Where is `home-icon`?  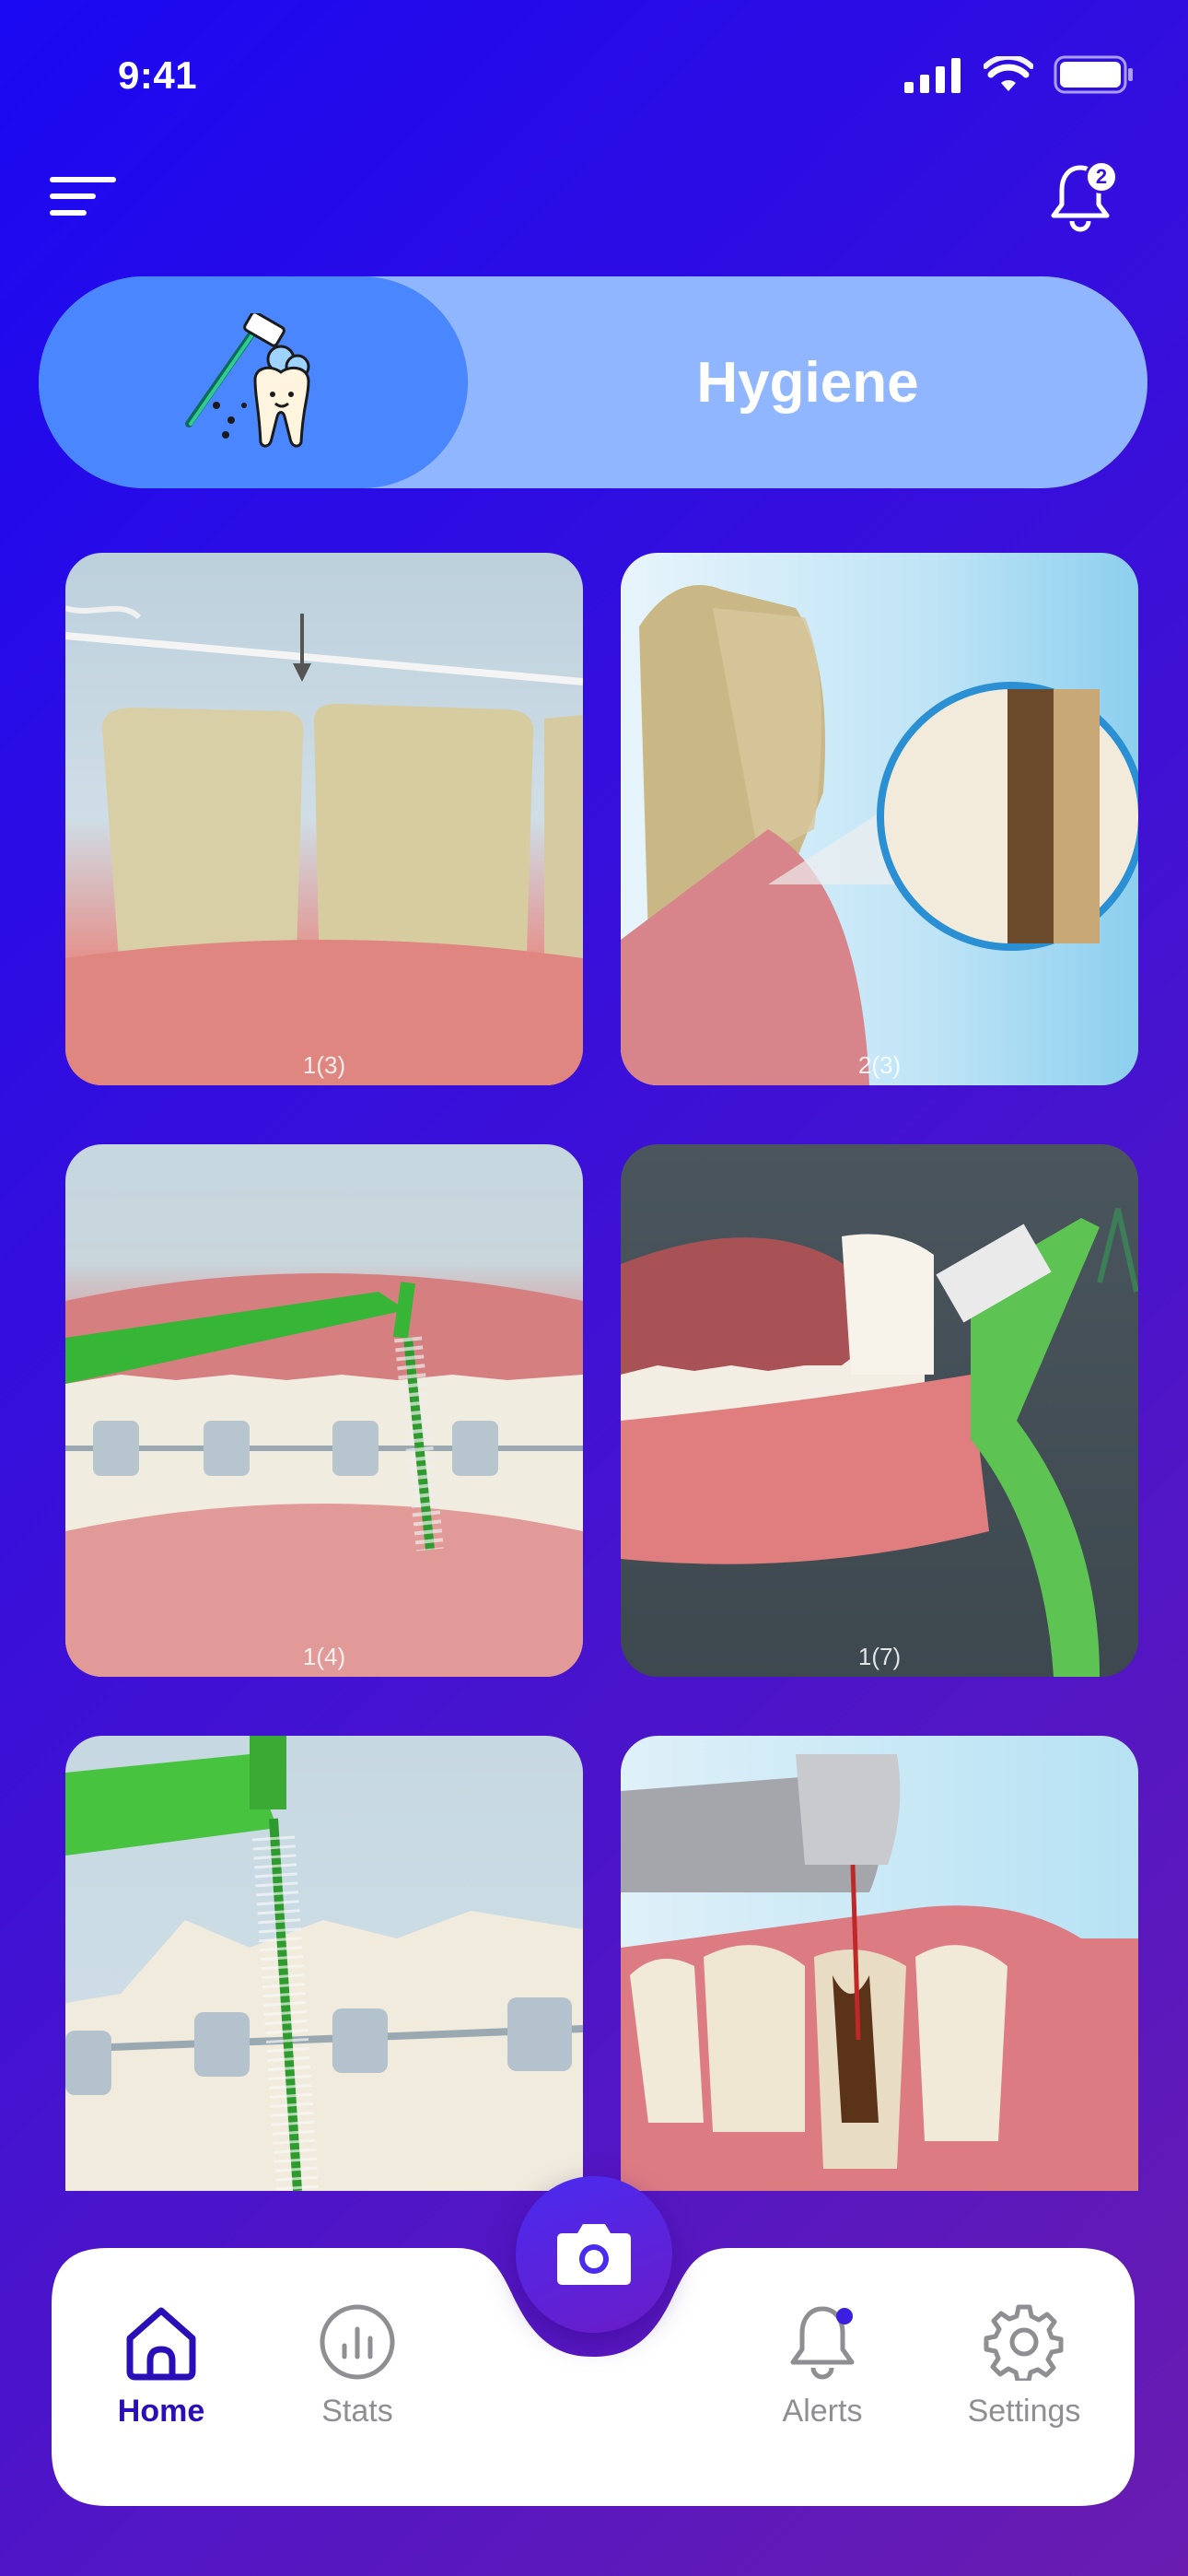 home-icon is located at coordinates (161, 2344).